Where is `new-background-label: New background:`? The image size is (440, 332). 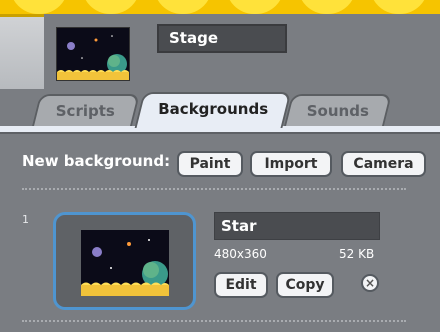
new-background-label: New background: is located at coordinates (96, 161).